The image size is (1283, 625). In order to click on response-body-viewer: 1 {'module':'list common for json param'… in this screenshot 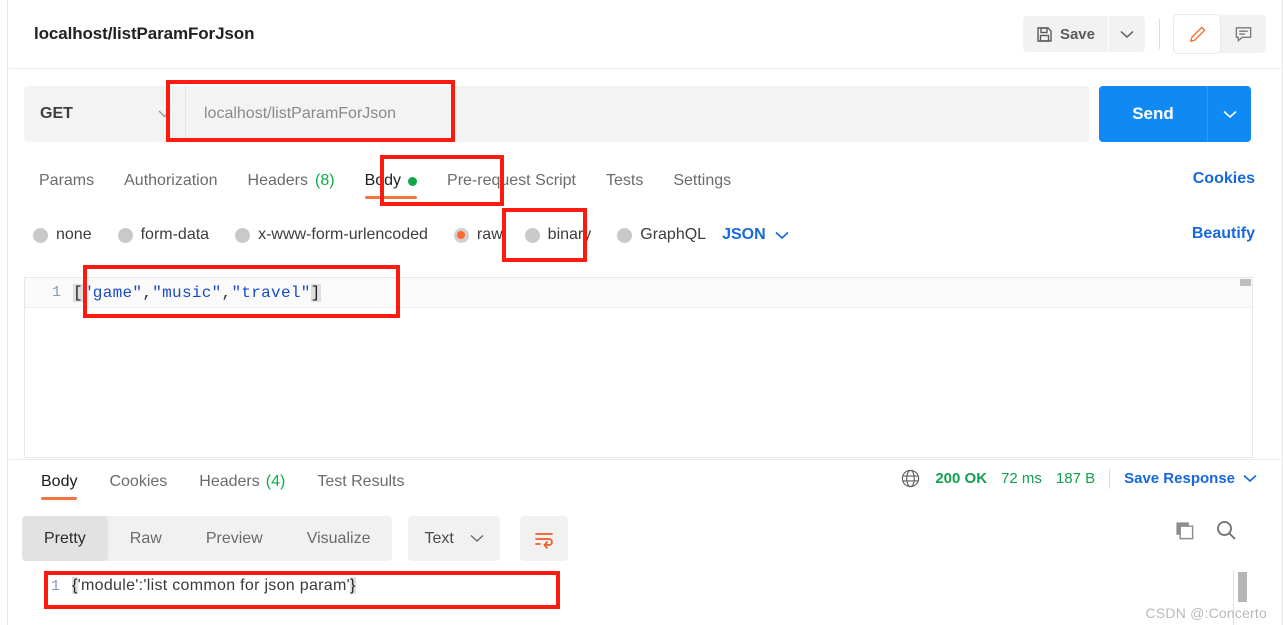, I will do `click(638, 597)`.